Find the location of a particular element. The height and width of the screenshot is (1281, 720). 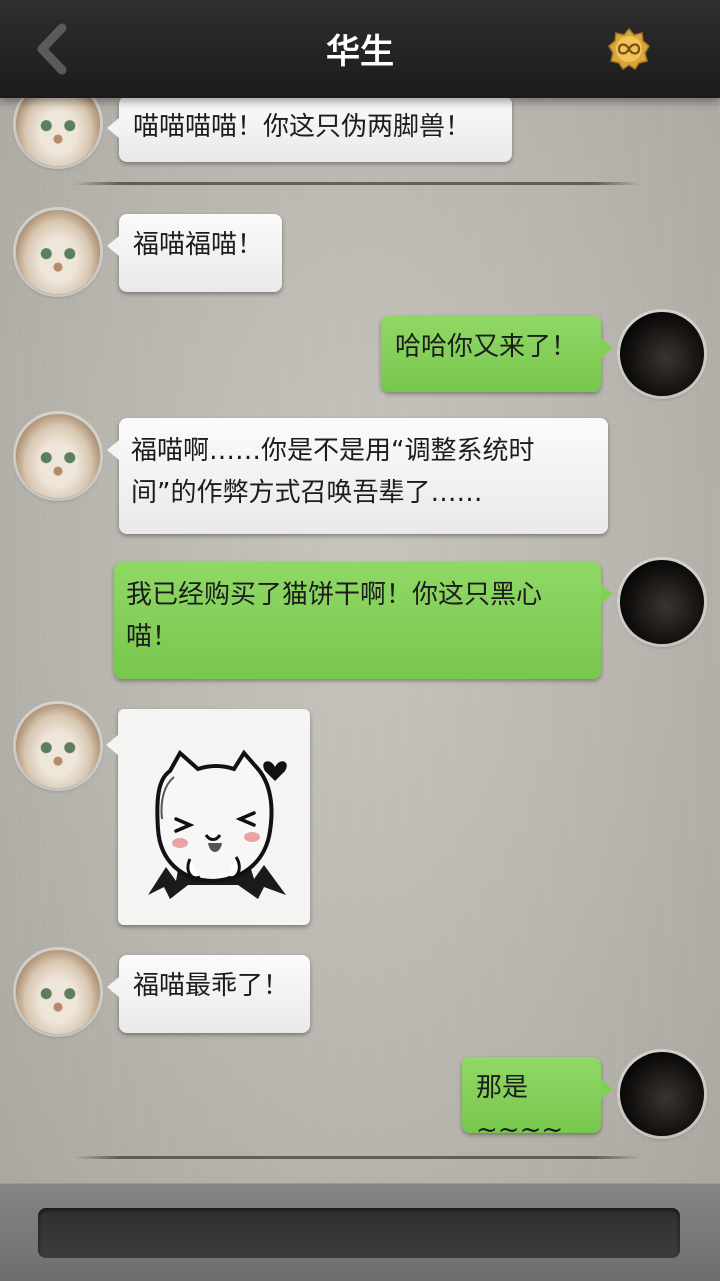

incoming-message-bubble: 福喵福喵！ is located at coordinates (194, 253).